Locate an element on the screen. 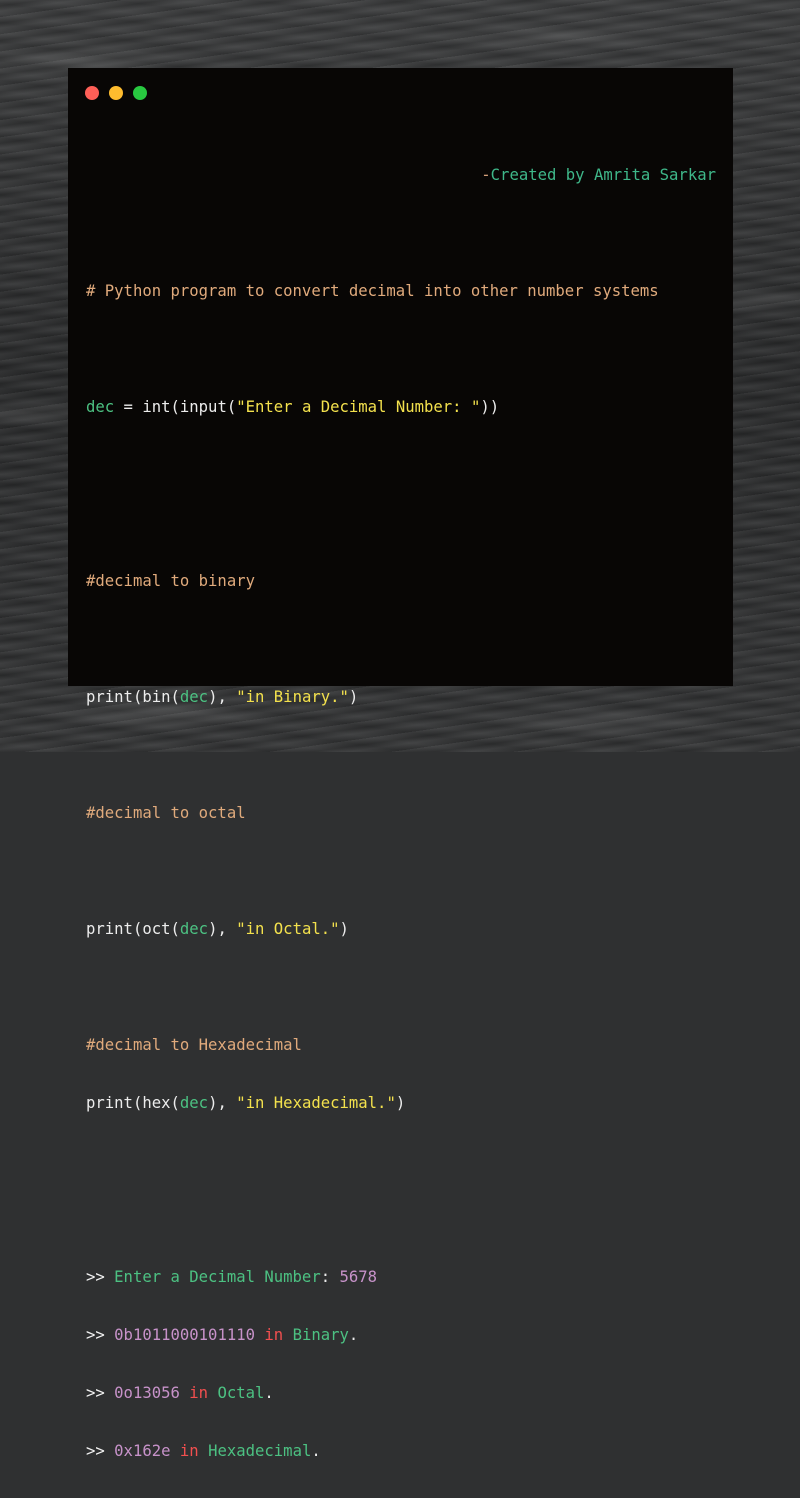  output-value: 5678 is located at coordinates (358, 1277).